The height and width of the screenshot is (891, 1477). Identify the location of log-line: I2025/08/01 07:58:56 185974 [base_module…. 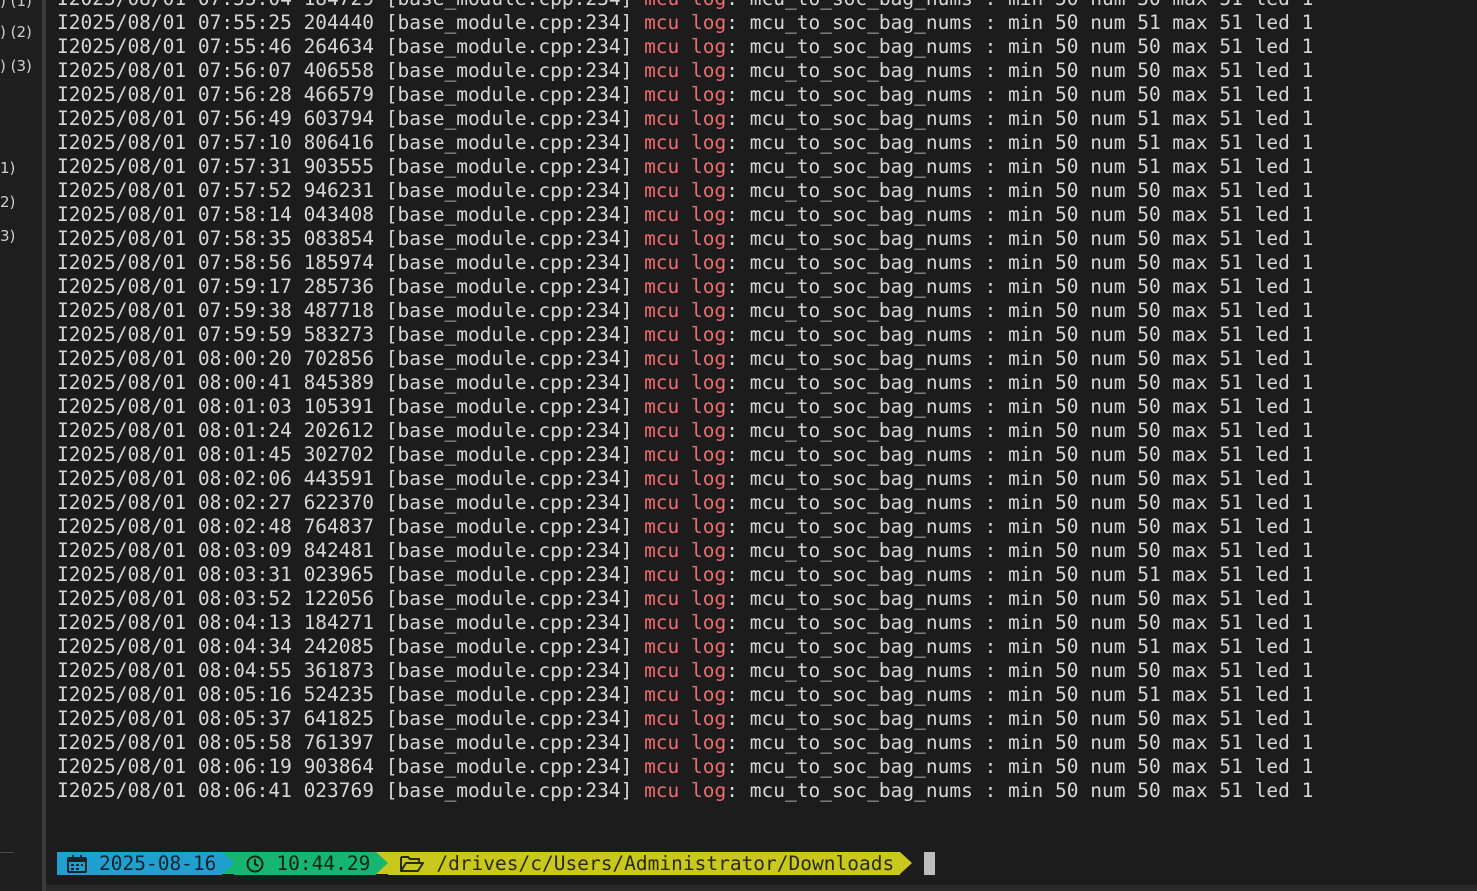
(685, 262).